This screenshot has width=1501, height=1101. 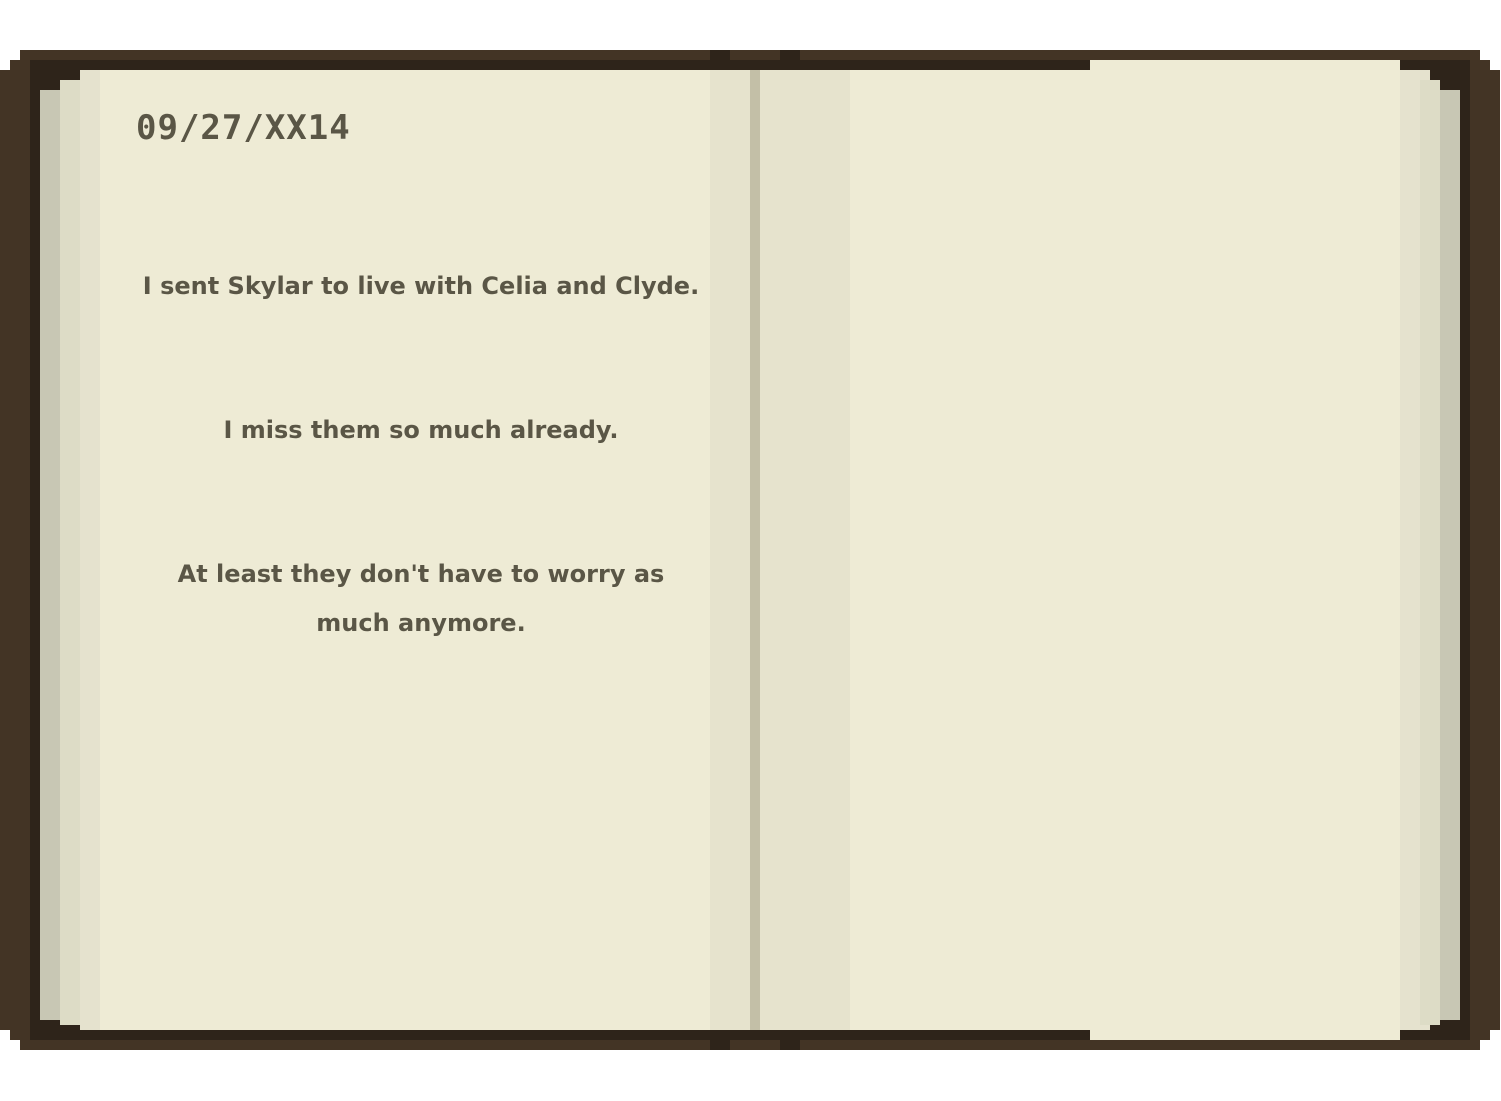 I want to click on book-spine-line, so click(x=755, y=550).